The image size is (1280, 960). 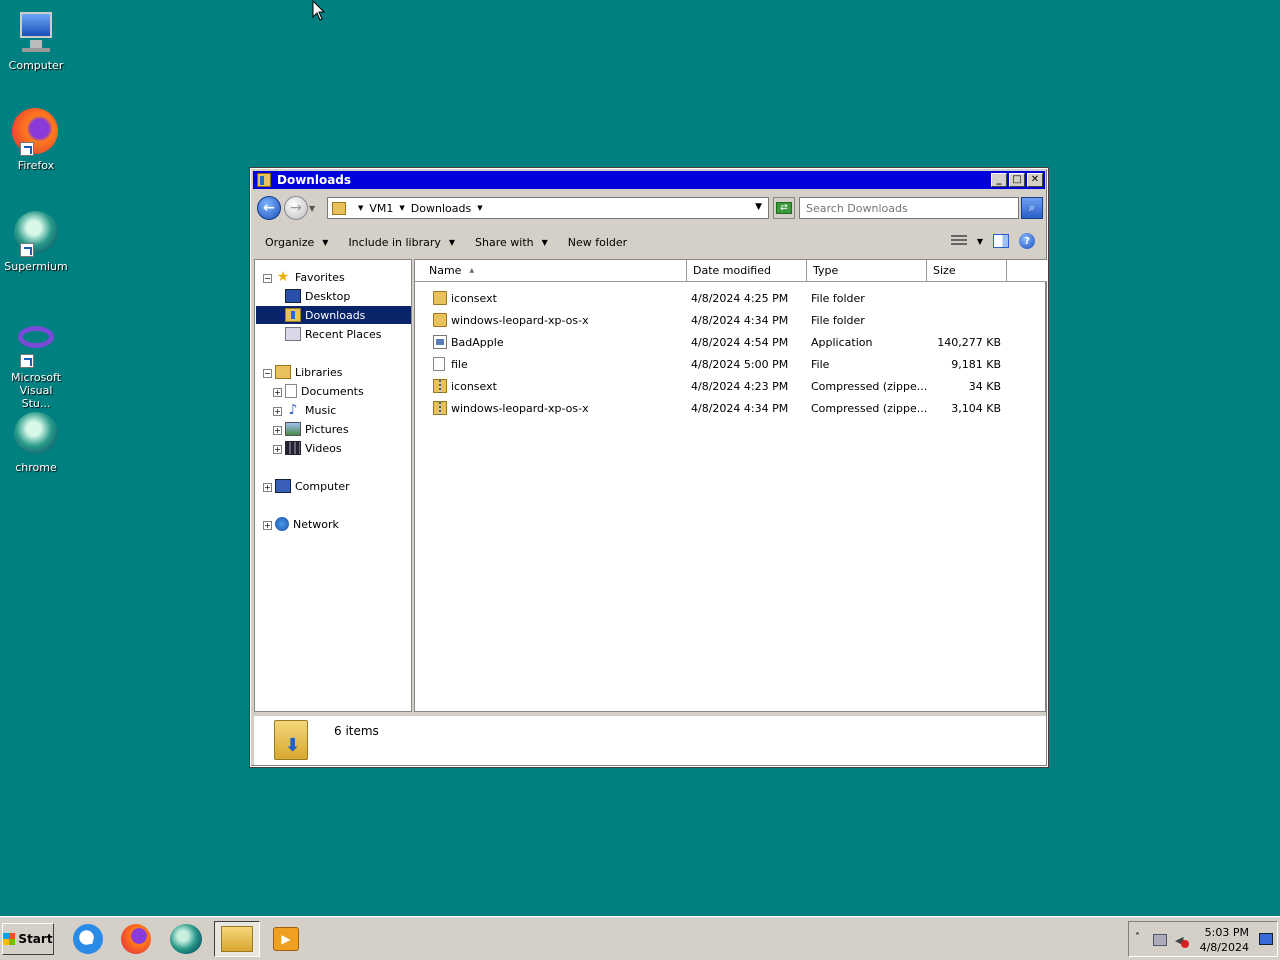 I want to click on recent-pages-dropdown-icon: ▼, so click(x=312, y=208).